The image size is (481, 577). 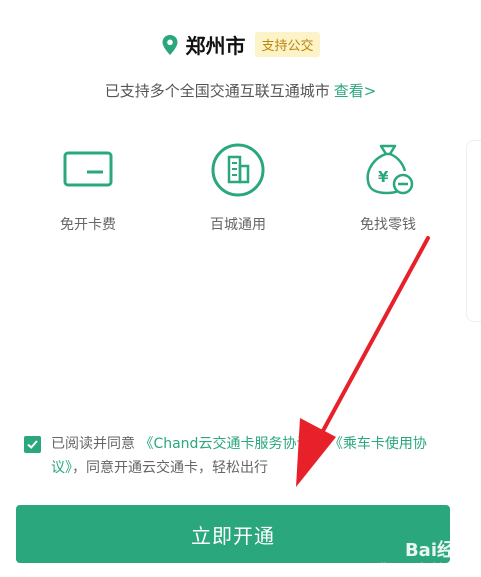 I want to click on side-panel-edge, so click(x=473, y=231).